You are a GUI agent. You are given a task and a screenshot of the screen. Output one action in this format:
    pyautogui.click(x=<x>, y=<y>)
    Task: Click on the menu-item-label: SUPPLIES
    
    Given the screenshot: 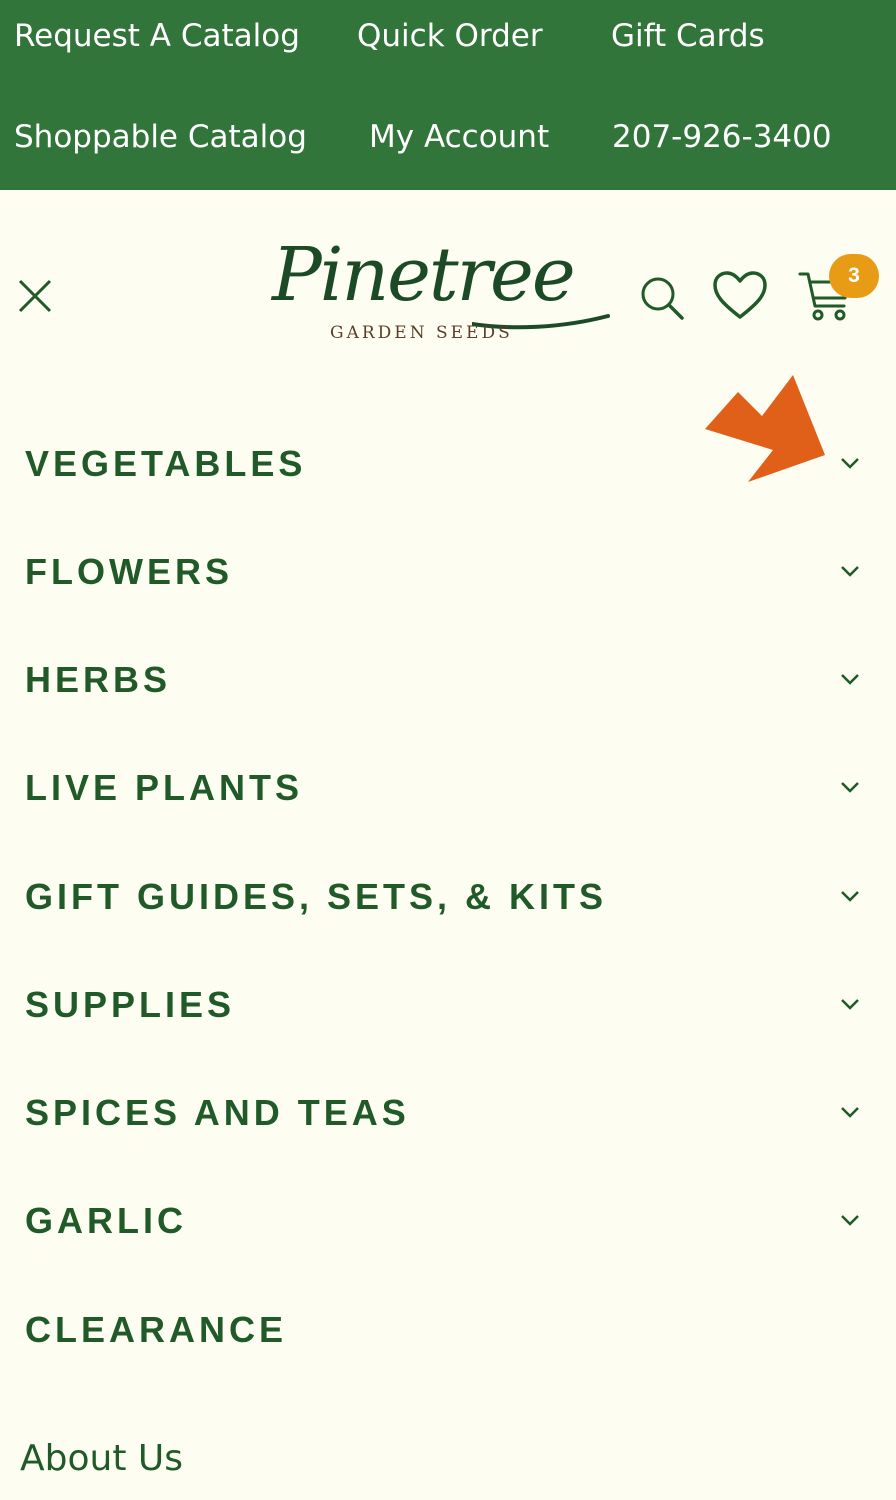 What is the action you would take?
    pyautogui.click(x=130, y=1004)
    